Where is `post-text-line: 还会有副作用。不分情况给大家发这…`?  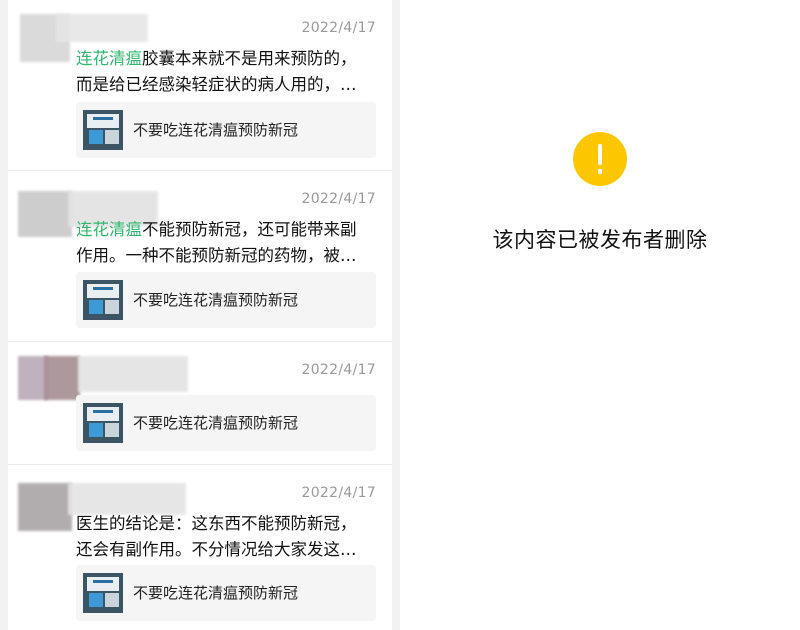
post-text-line: 还会有副作用。不分情况给大家发这… is located at coordinates (216, 549).